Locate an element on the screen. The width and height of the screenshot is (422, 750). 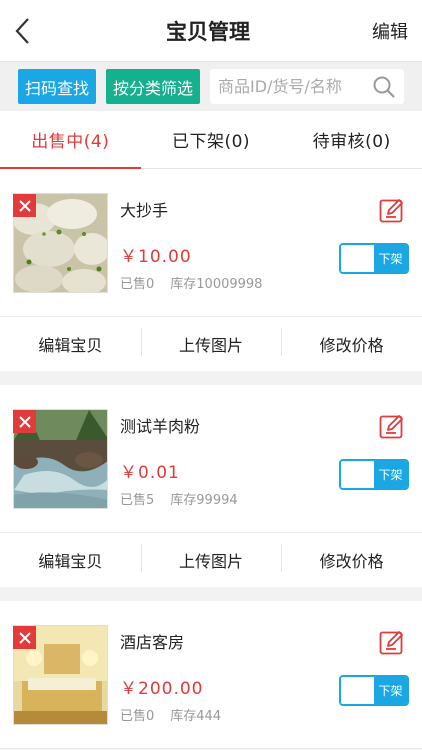
tab-pending-review: 待审核(0) is located at coordinates (351, 139).